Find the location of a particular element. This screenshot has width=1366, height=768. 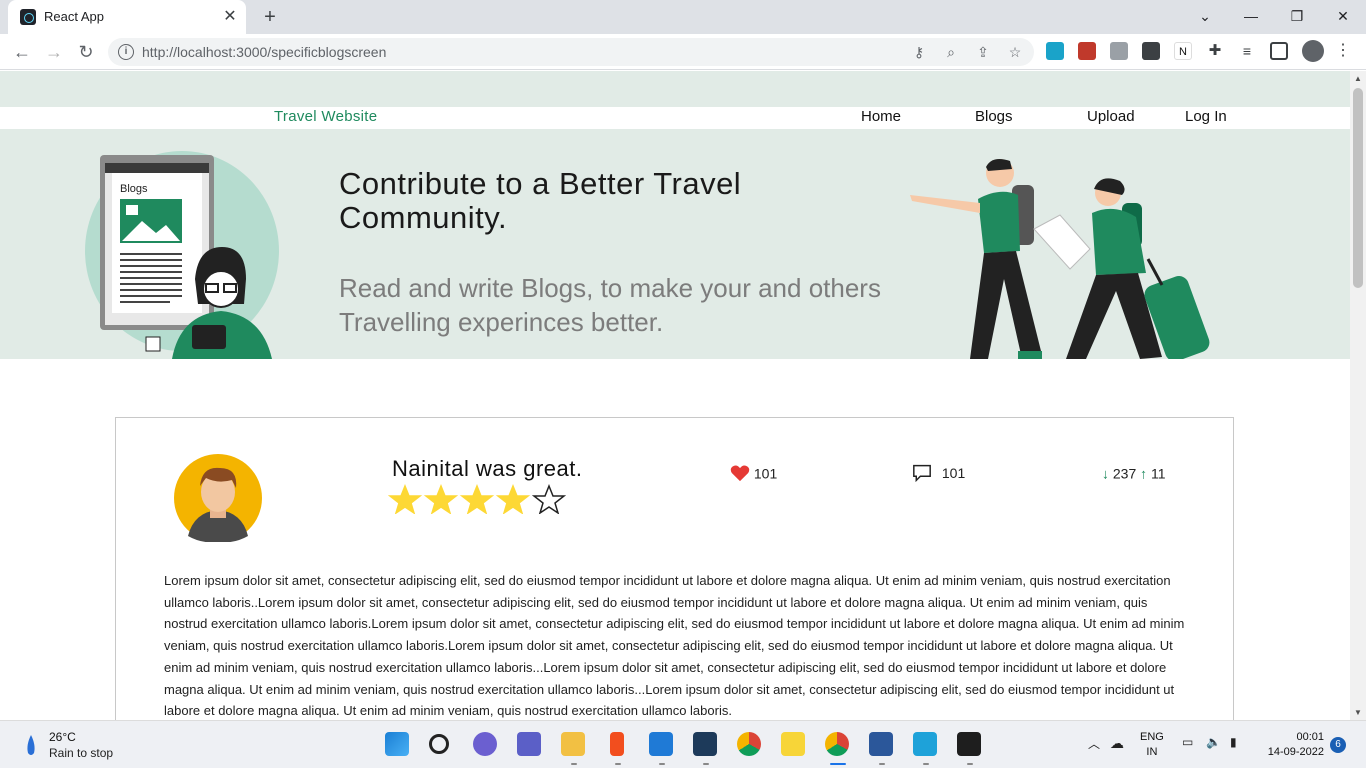

scrollbar-thumb is located at coordinates (1358, 188).